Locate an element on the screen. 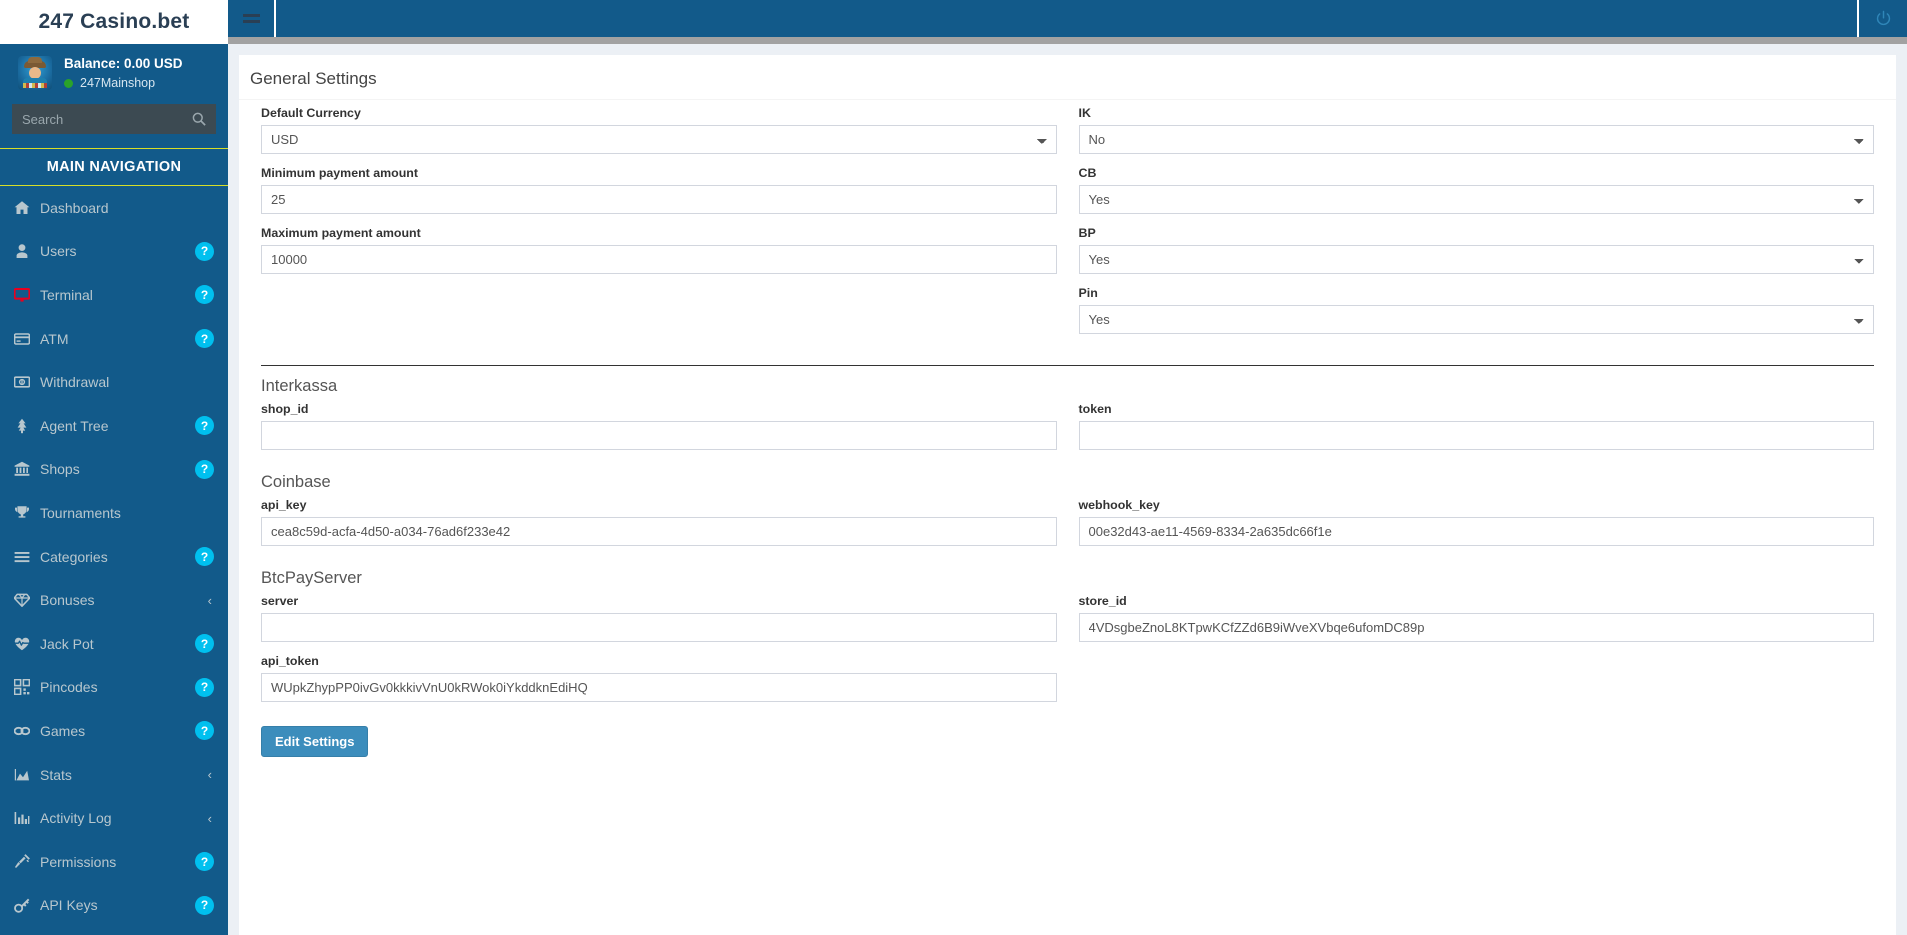 The width and height of the screenshot is (1907, 935). shop-id-input is located at coordinates (659, 435).